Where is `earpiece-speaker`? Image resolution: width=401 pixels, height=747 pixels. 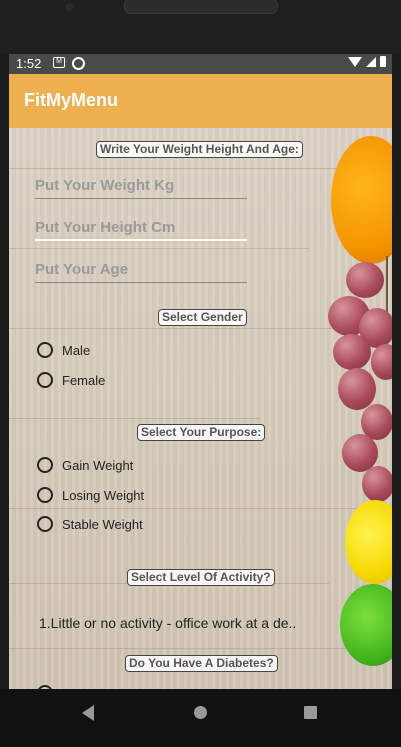
earpiece-speaker is located at coordinates (201, 7).